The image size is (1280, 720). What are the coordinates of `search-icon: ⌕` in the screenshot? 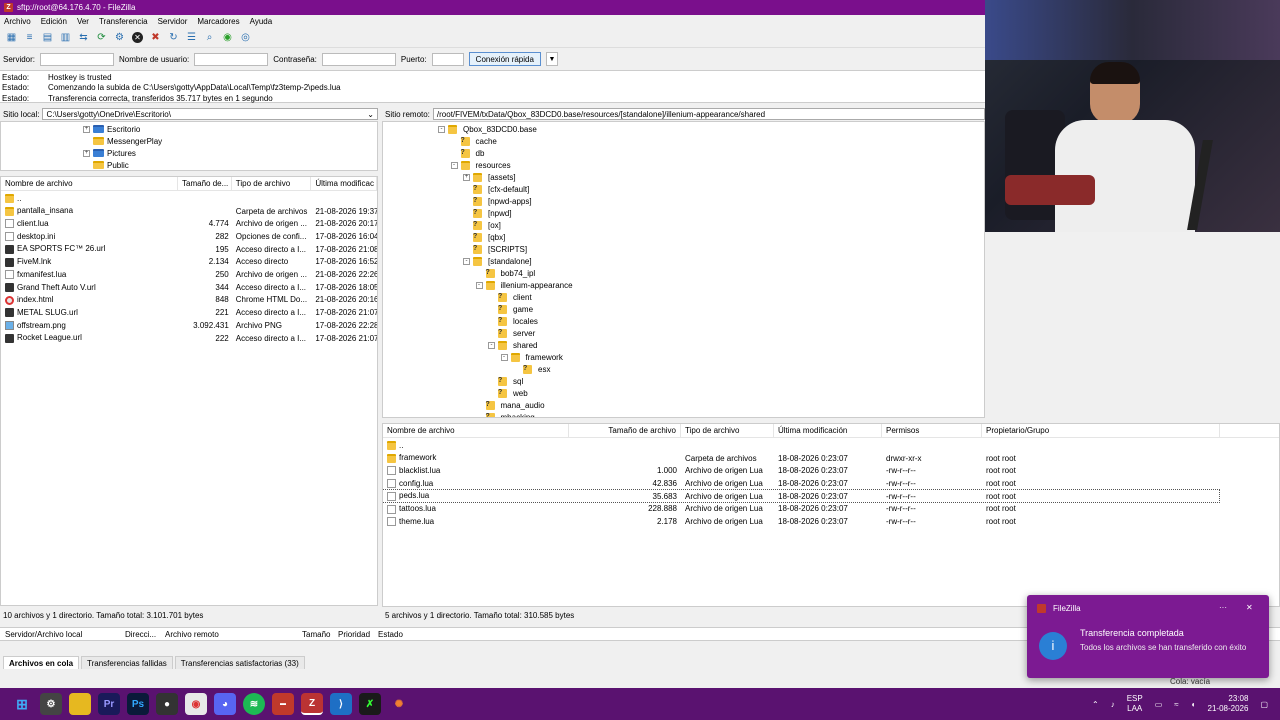 It's located at (209, 37).